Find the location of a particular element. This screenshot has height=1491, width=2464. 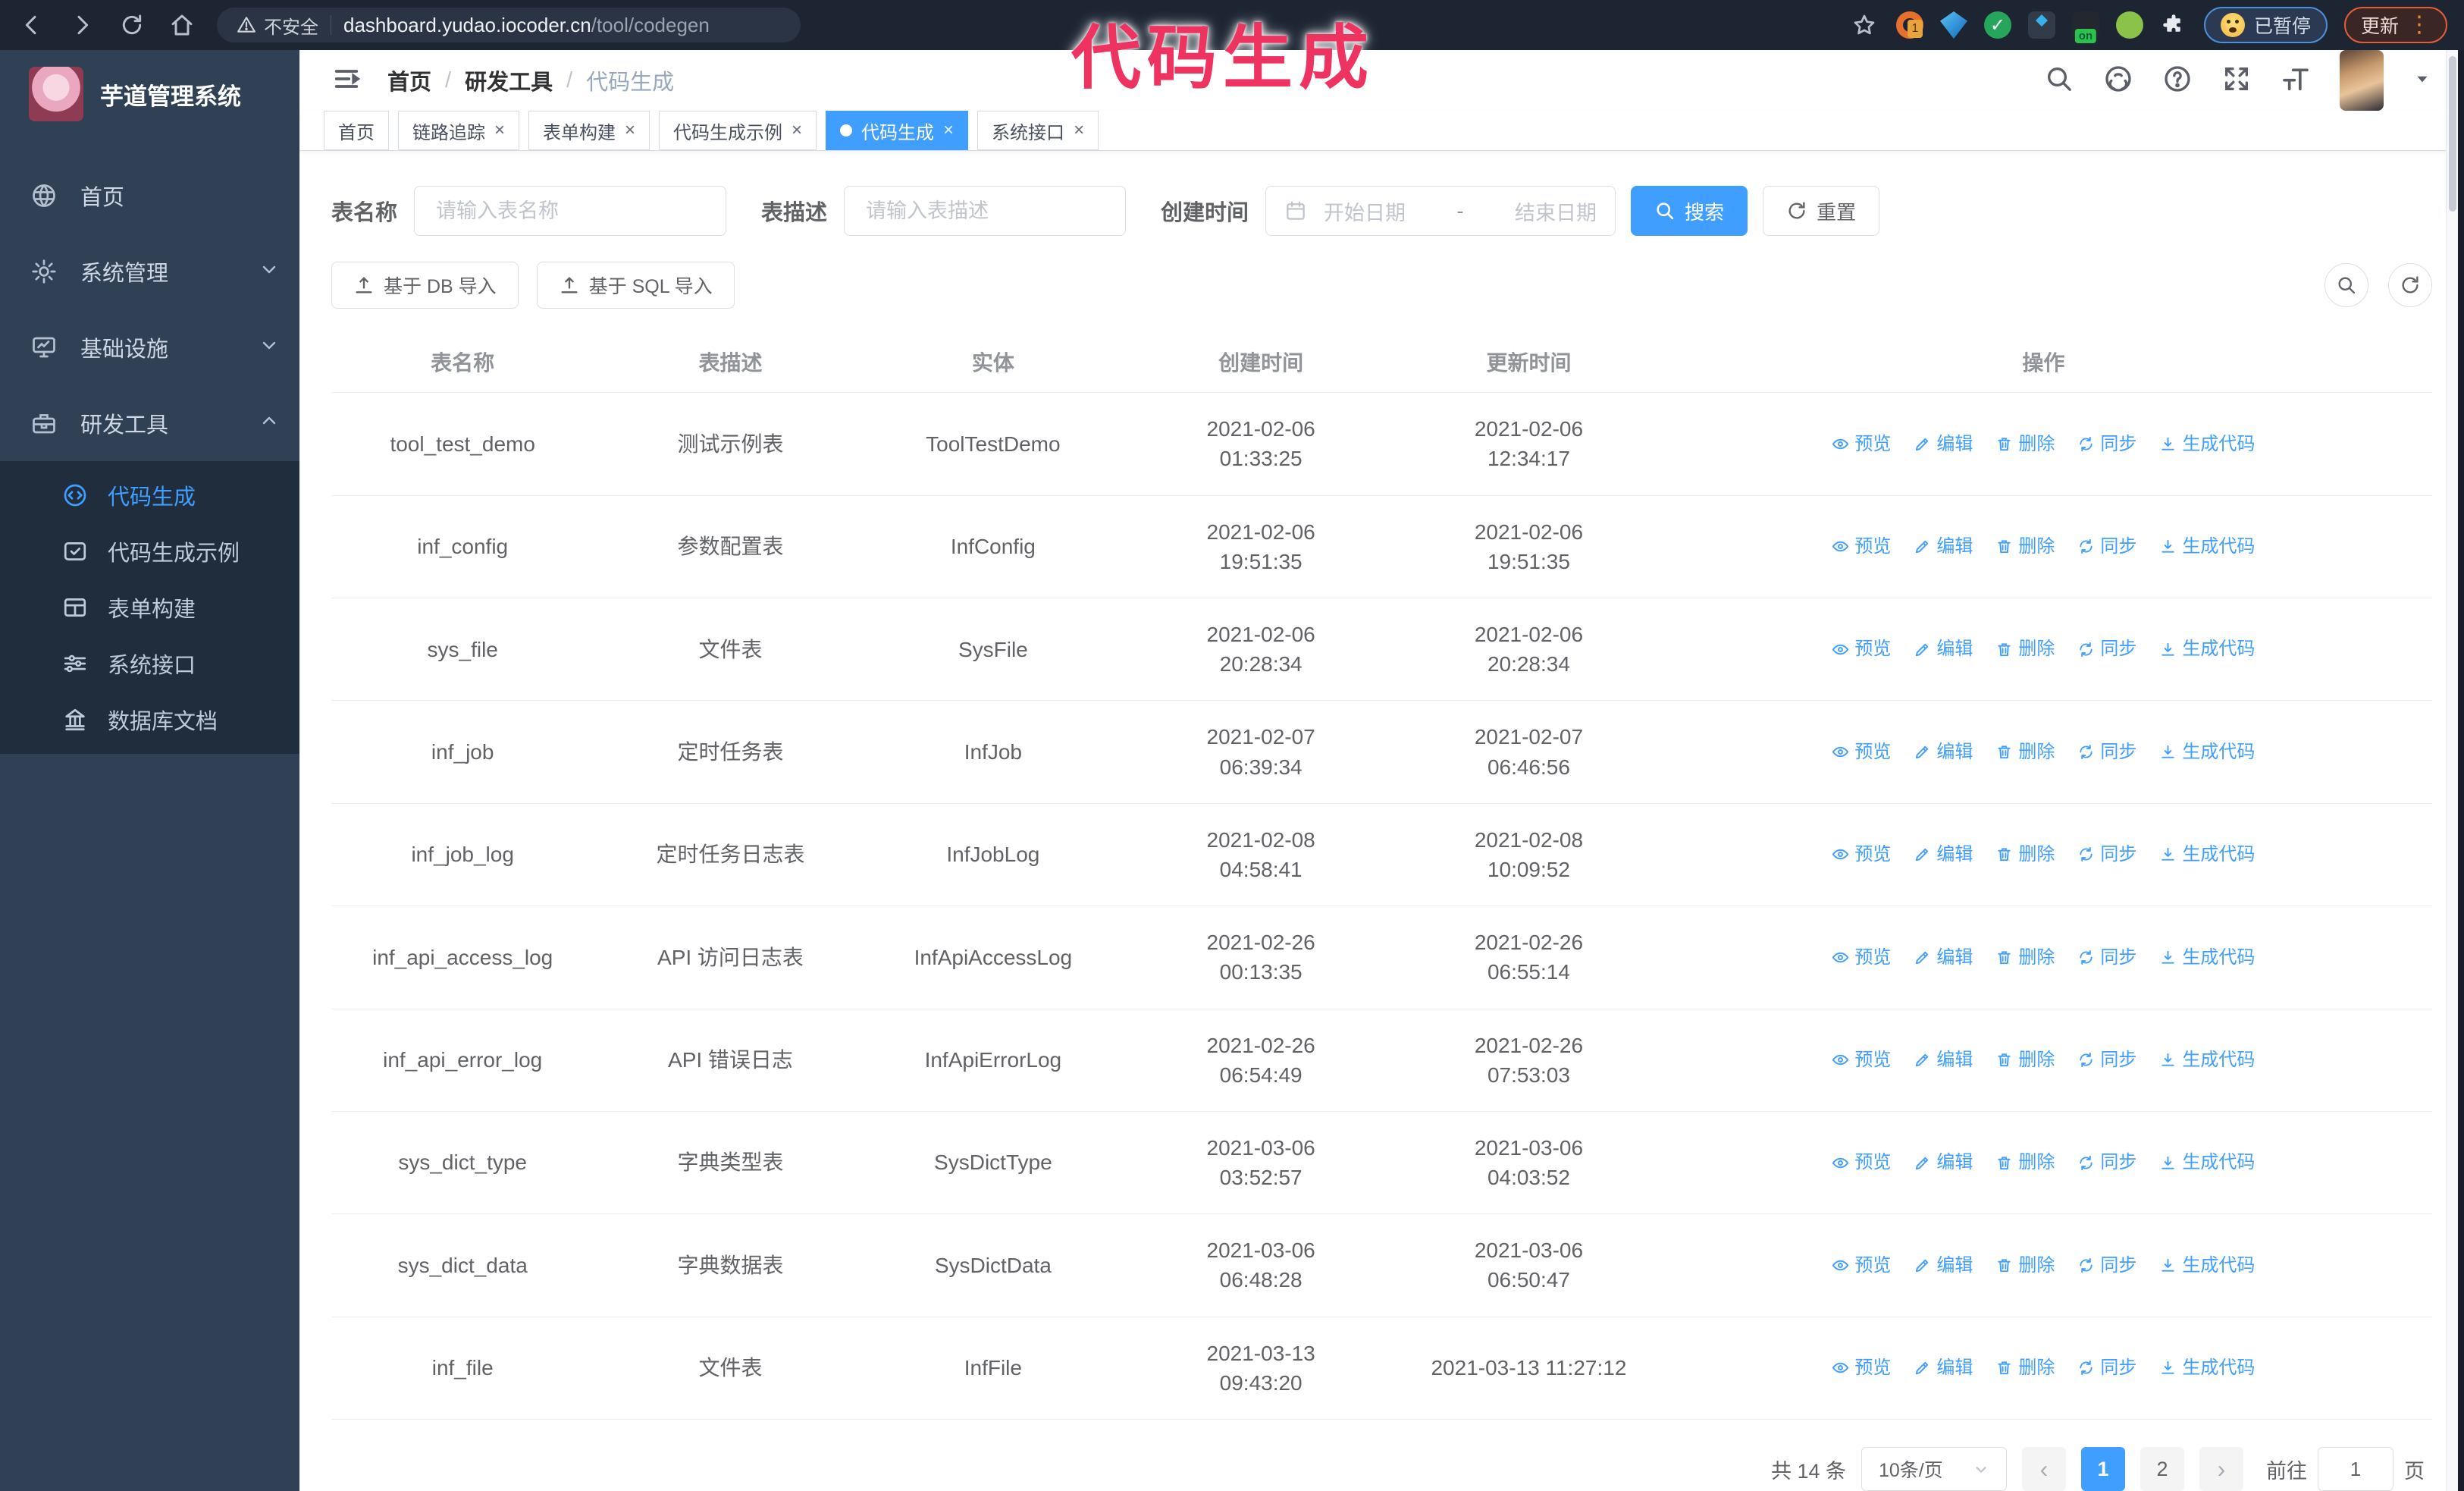

hamburger-icon is located at coordinates (346, 81).